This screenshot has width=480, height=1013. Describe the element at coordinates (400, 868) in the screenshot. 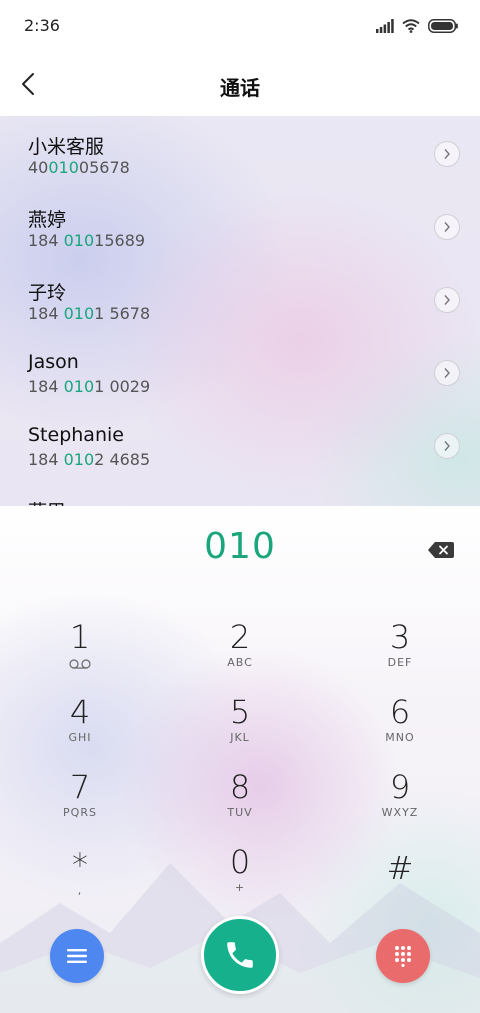

I see `key-digit: #` at that location.